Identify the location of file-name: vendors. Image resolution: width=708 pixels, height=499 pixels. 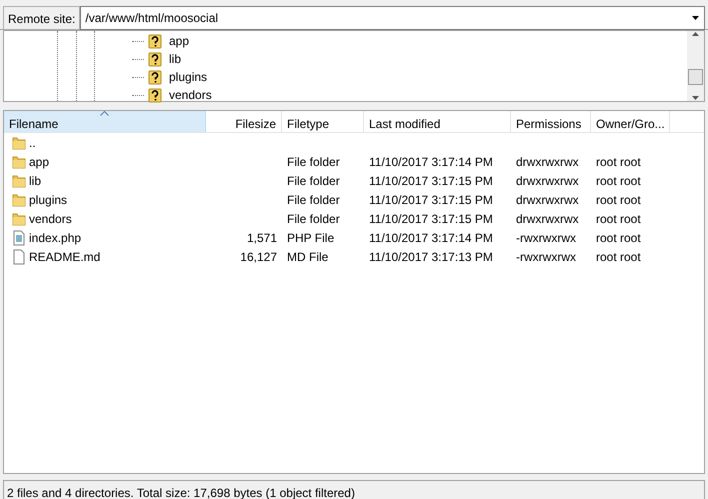
(50, 219).